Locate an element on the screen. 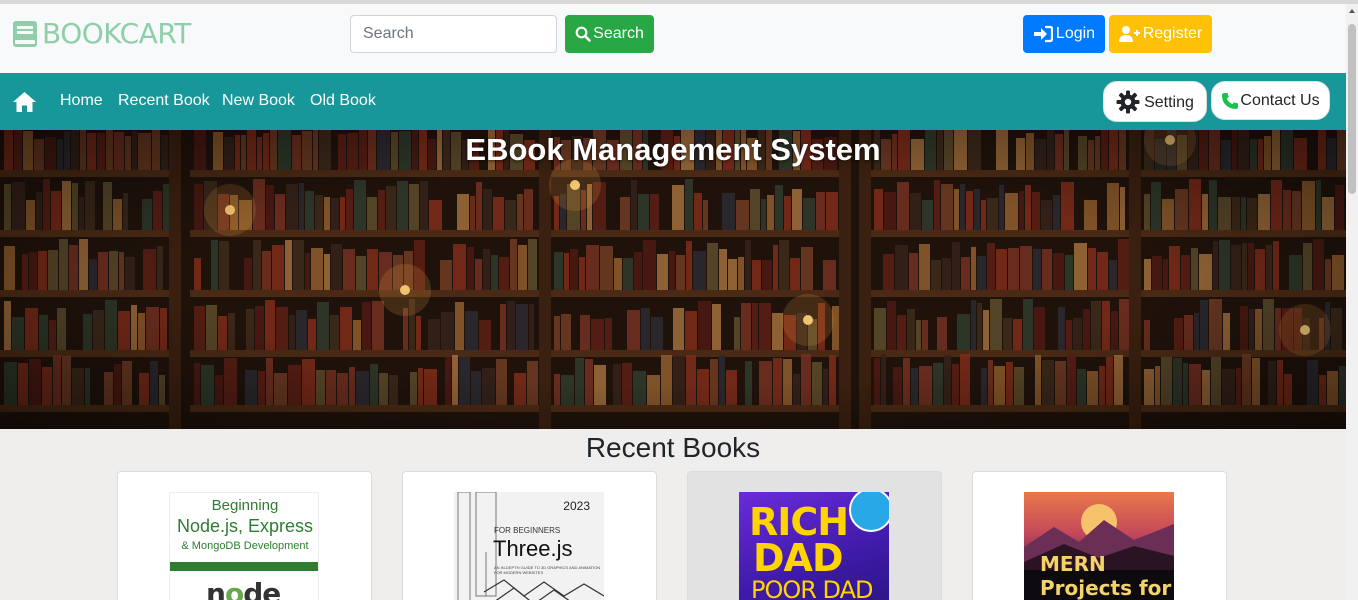  nav-recent-book: Recent Book is located at coordinates (164, 101).